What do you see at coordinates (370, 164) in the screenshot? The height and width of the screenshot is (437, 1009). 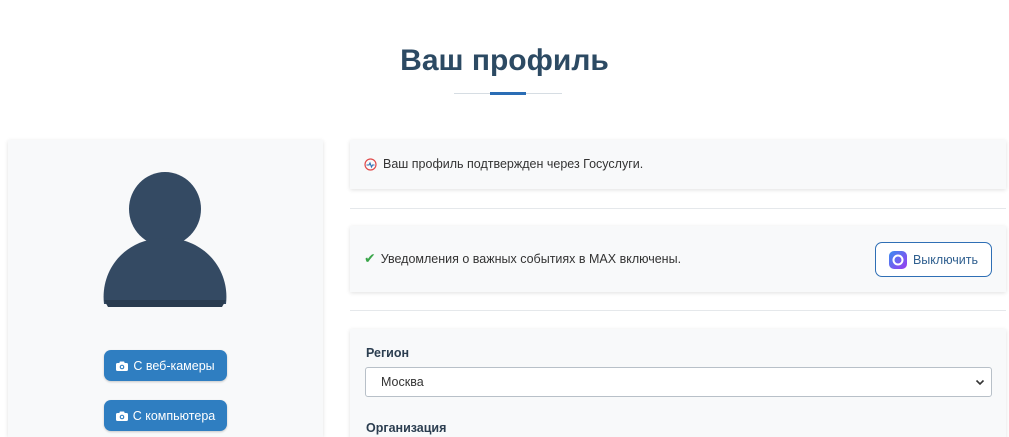 I see `gosuslugi-icon` at bounding box center [370, 164].